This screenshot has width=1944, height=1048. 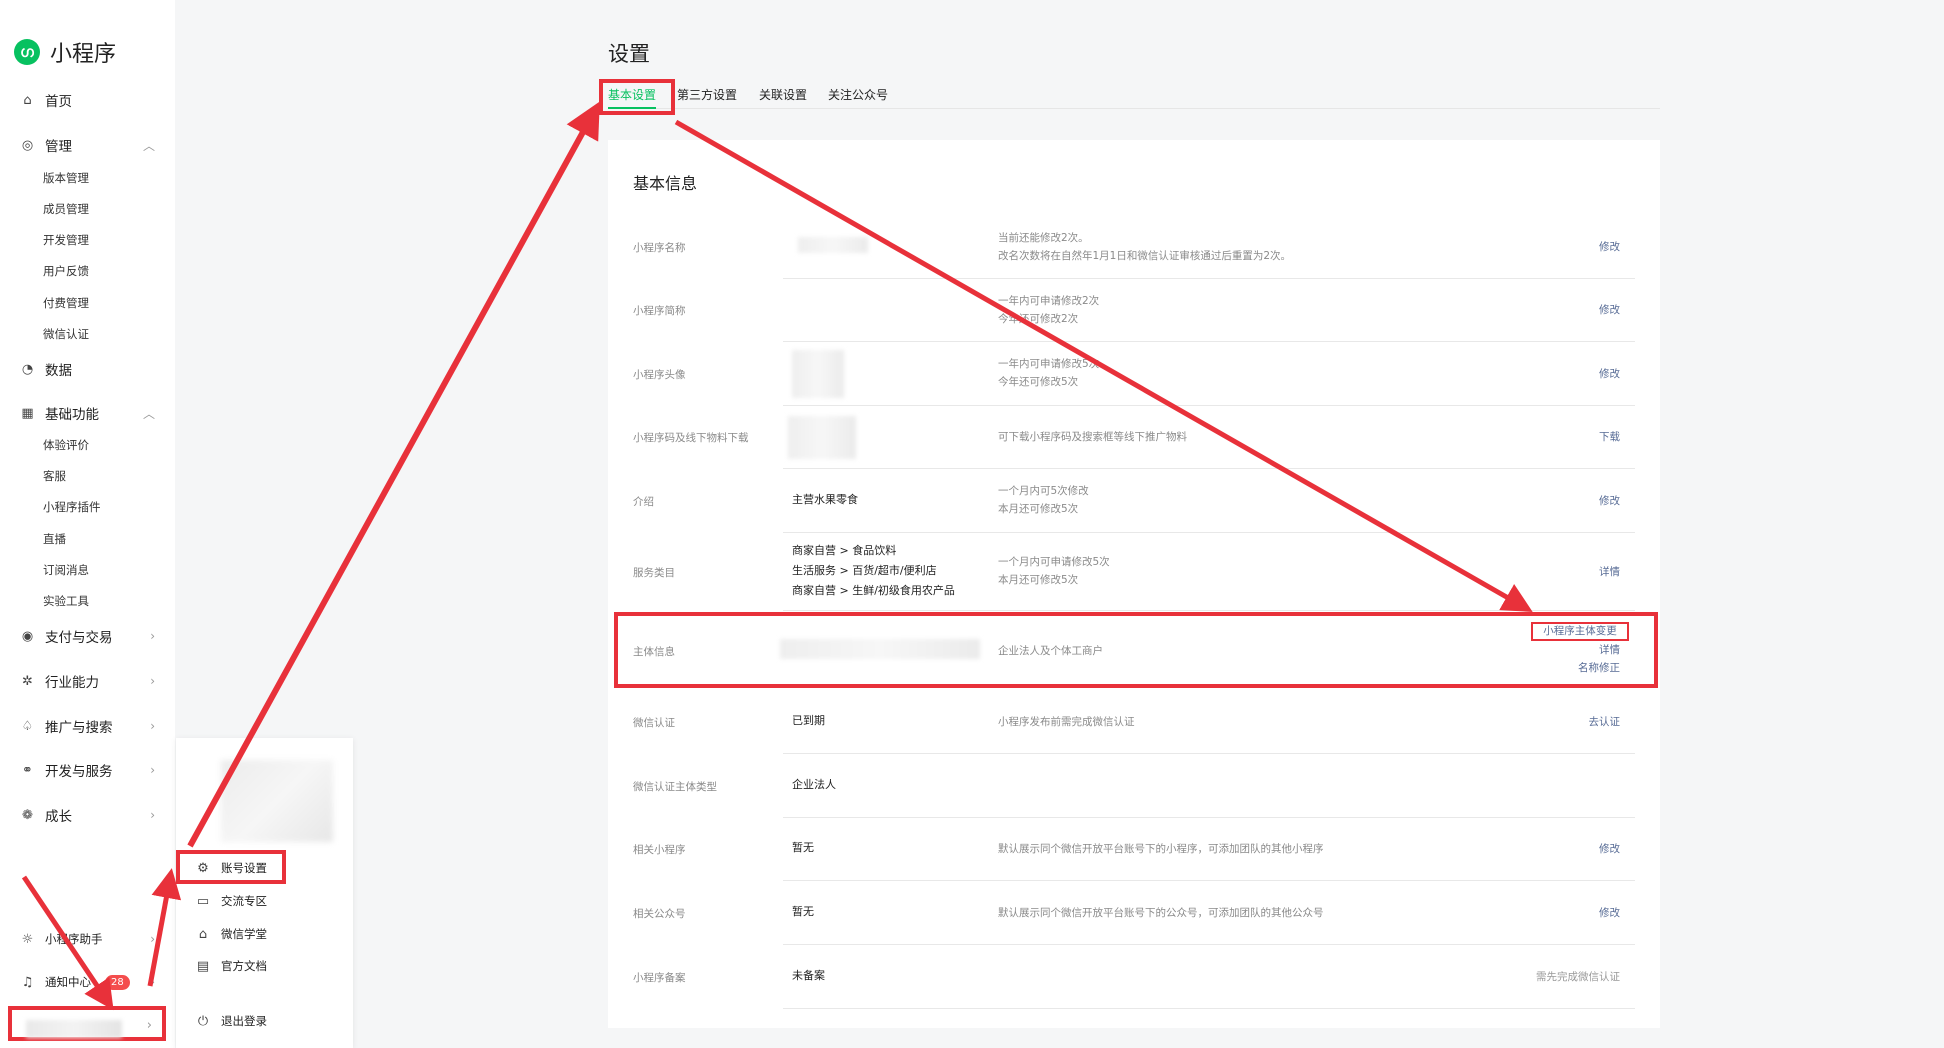 What do you see at coordinates (66, 445) in the screenshot?
I see `sidebar-sub-review: 体验评价` at bounding box center [66, 445].